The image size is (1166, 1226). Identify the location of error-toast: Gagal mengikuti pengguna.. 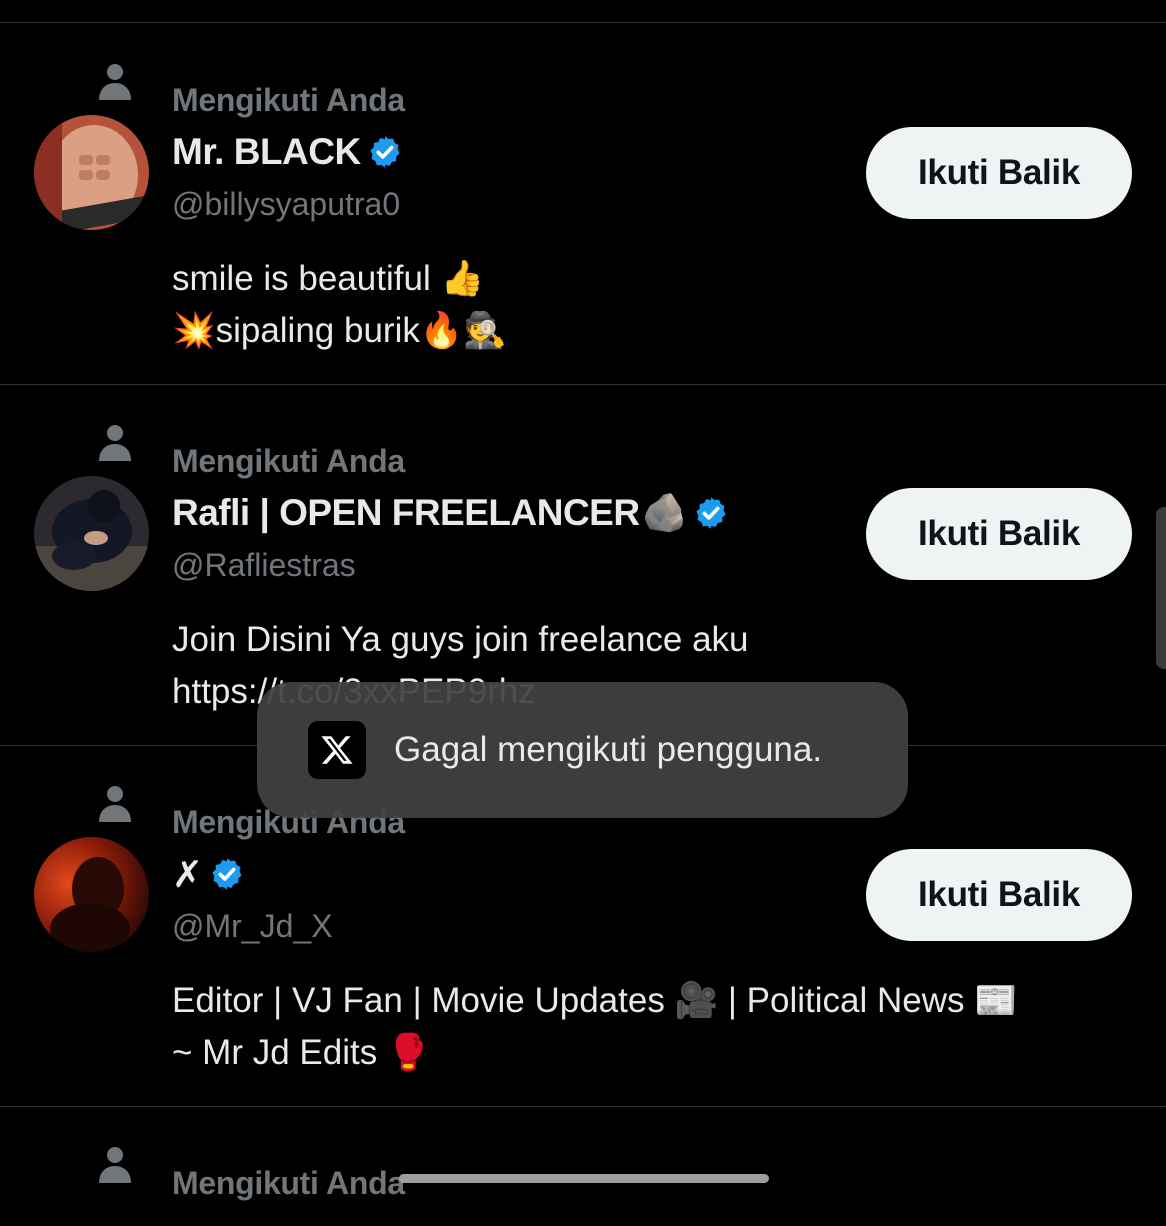
(582, 750).